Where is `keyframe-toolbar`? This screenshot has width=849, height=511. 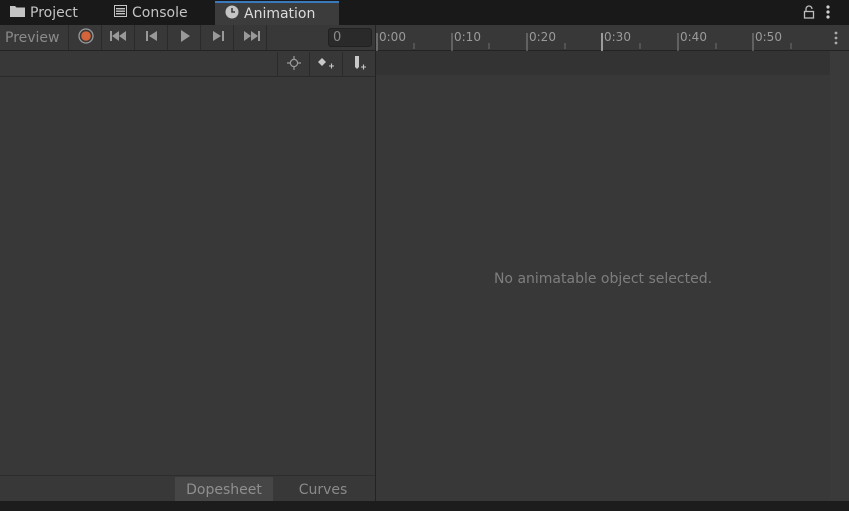
keyframe-toolbar is located at coordinates (187, 64).